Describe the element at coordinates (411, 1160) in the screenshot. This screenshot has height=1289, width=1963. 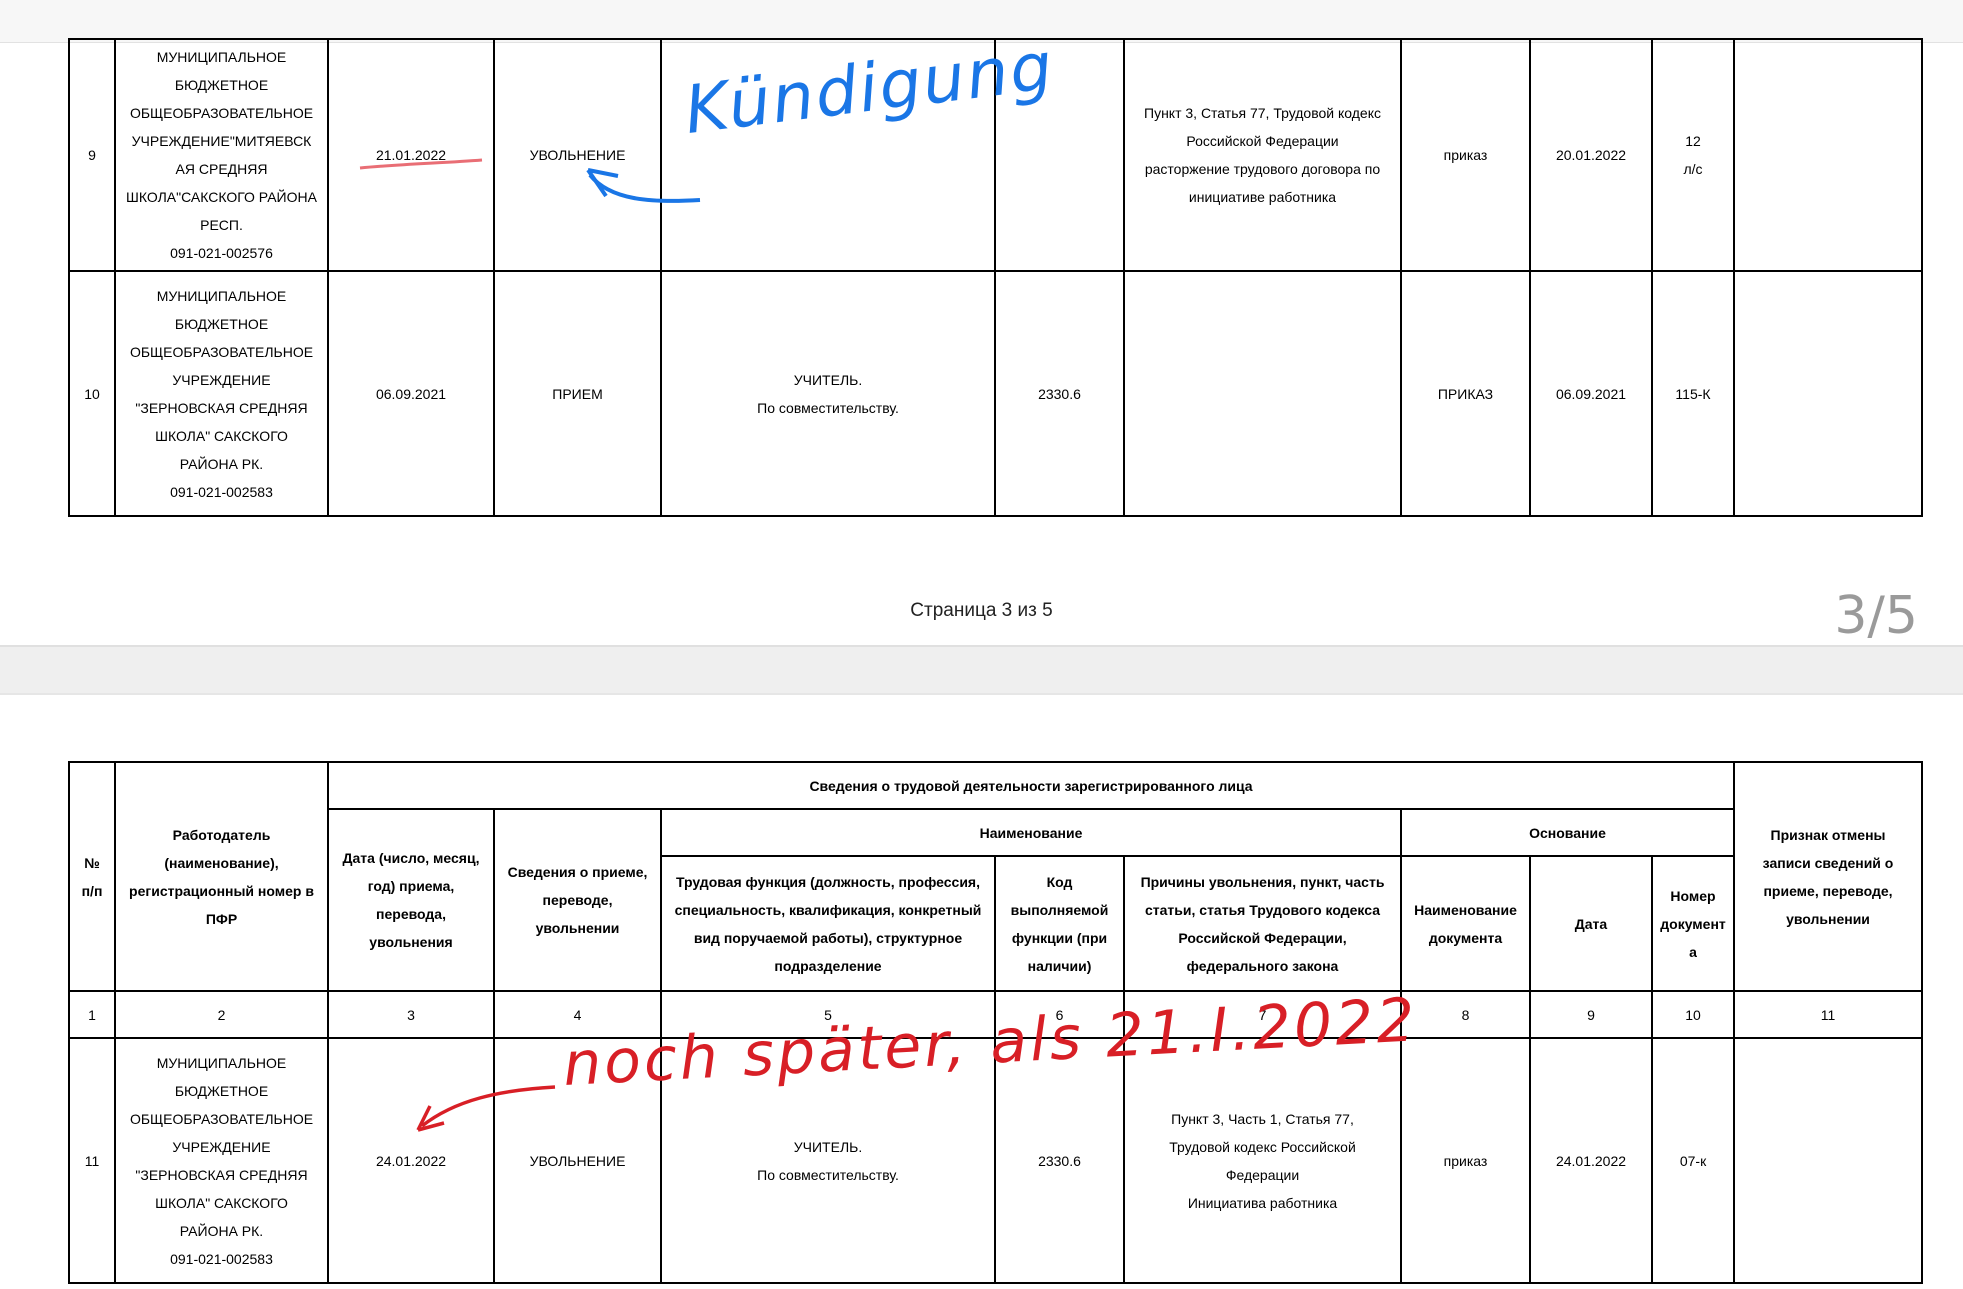
I see `date-cell: 24.01.2022` at that location.